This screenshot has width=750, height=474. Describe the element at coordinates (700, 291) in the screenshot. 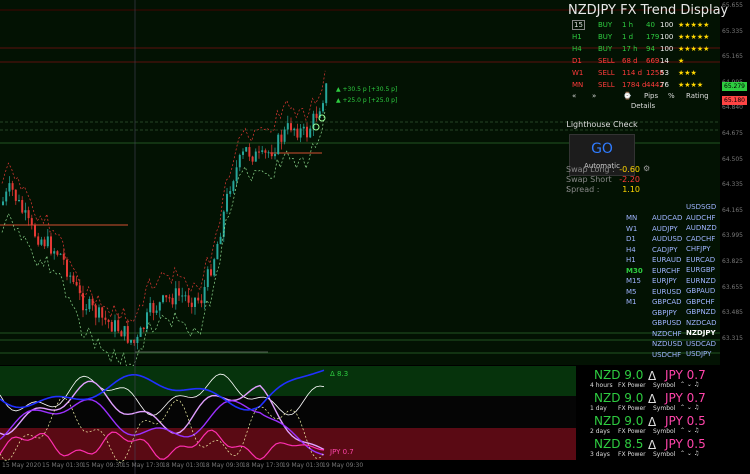

I see `symbol-button: GBPAUD` at that location.